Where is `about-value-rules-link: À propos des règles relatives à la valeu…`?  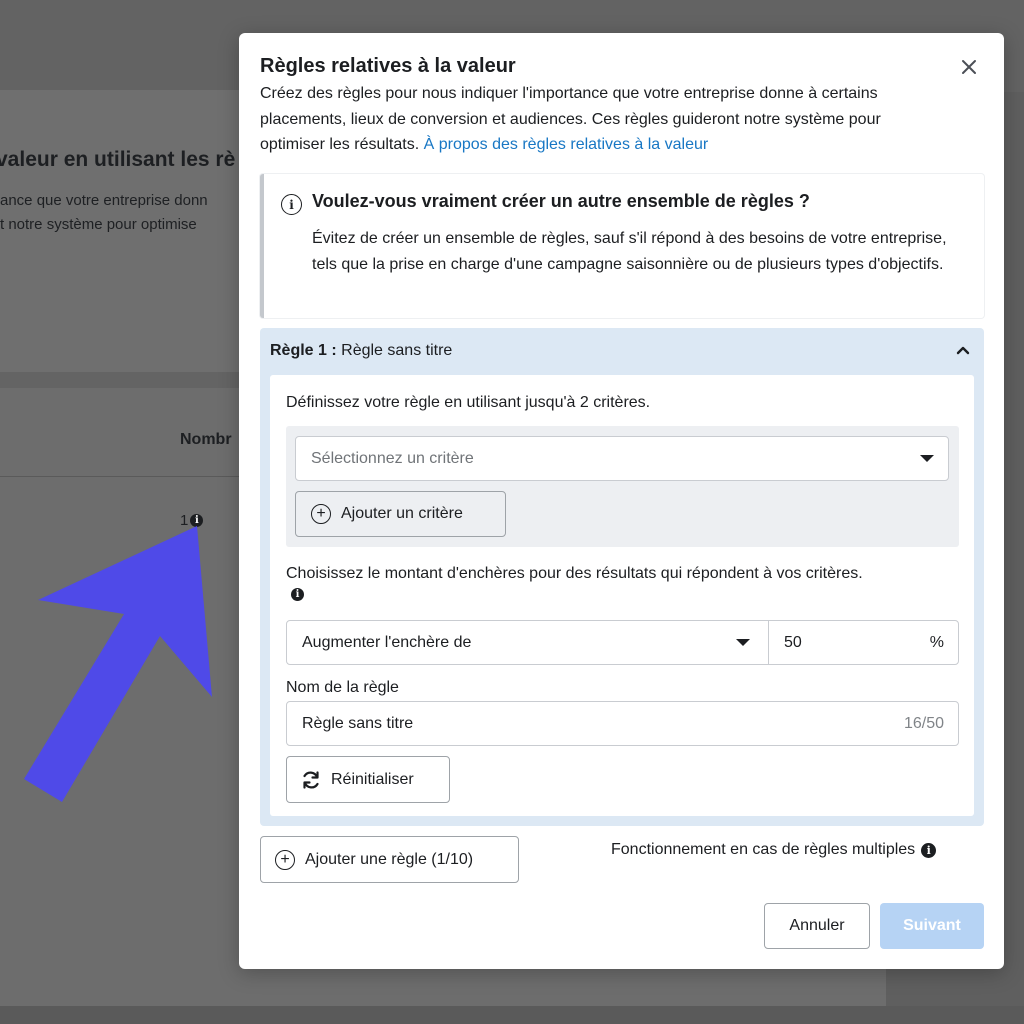 about-value-rules-link: À propos des règles relatives à la valeu… is located at coordinates (566, 144).